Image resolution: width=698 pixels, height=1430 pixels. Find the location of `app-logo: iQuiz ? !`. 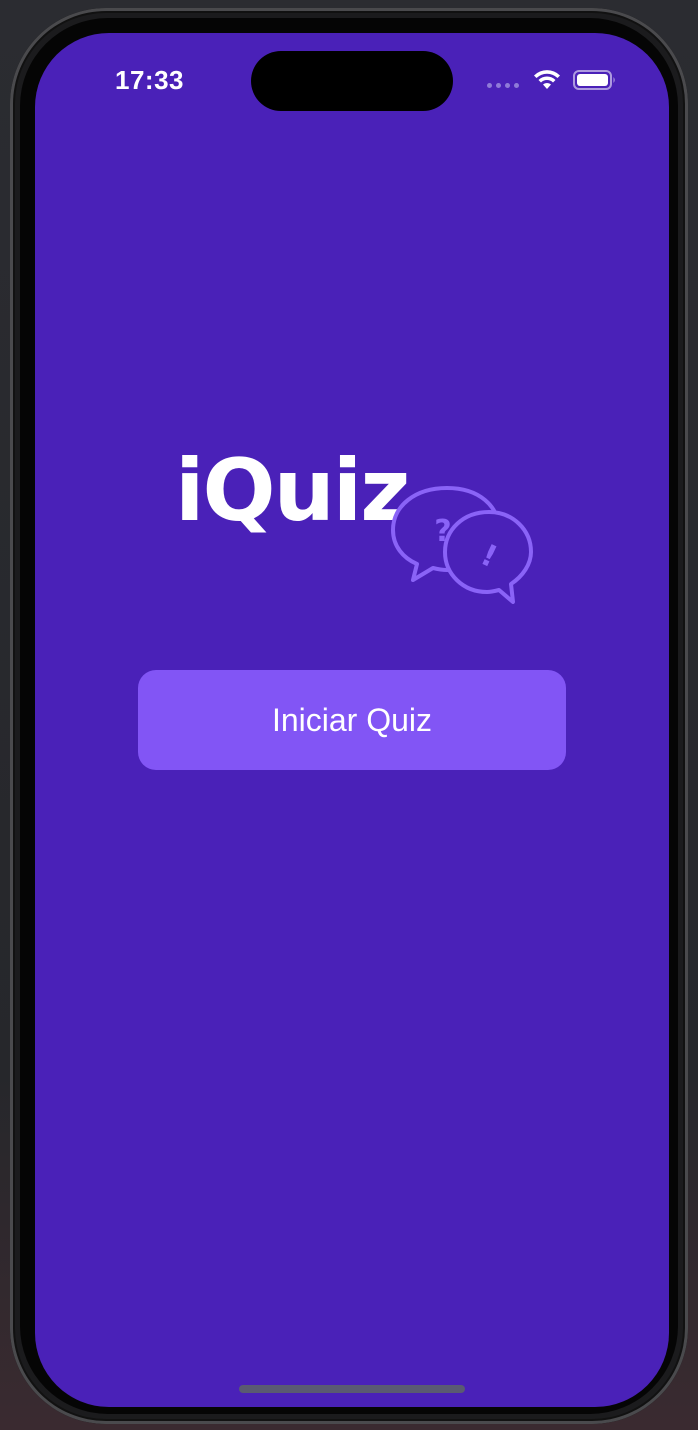

app-logo: iQuiz ? ! is located at coordinates (355, 528).